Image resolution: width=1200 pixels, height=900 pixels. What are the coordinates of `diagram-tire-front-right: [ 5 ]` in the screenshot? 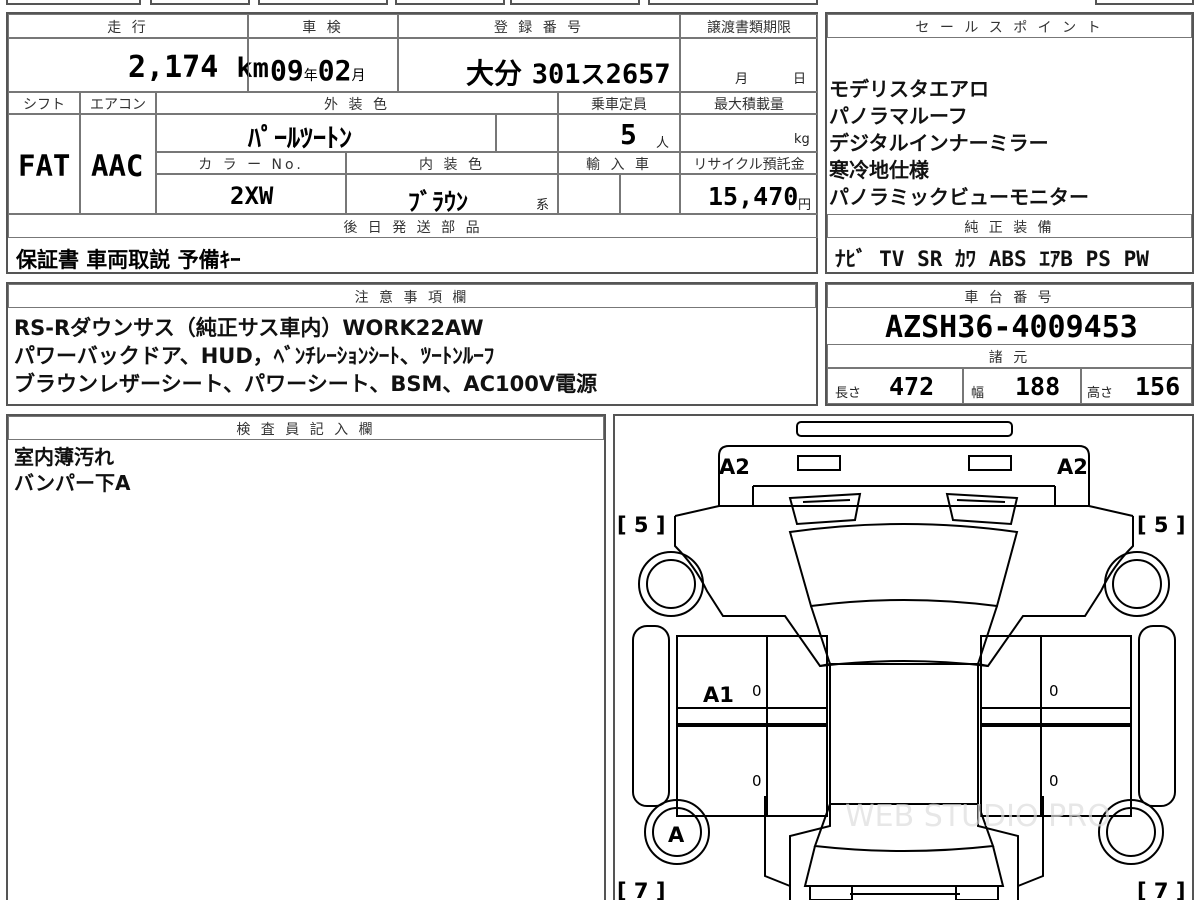 It's located at (1161, 525).